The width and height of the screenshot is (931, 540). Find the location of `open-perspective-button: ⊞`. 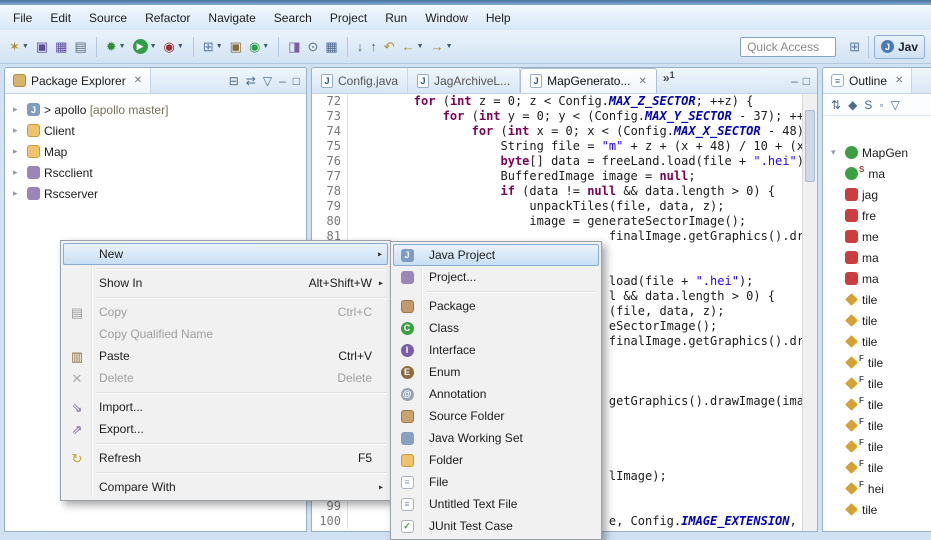

open-perspective-button: ⊞ is located at coordinates (854, 47).